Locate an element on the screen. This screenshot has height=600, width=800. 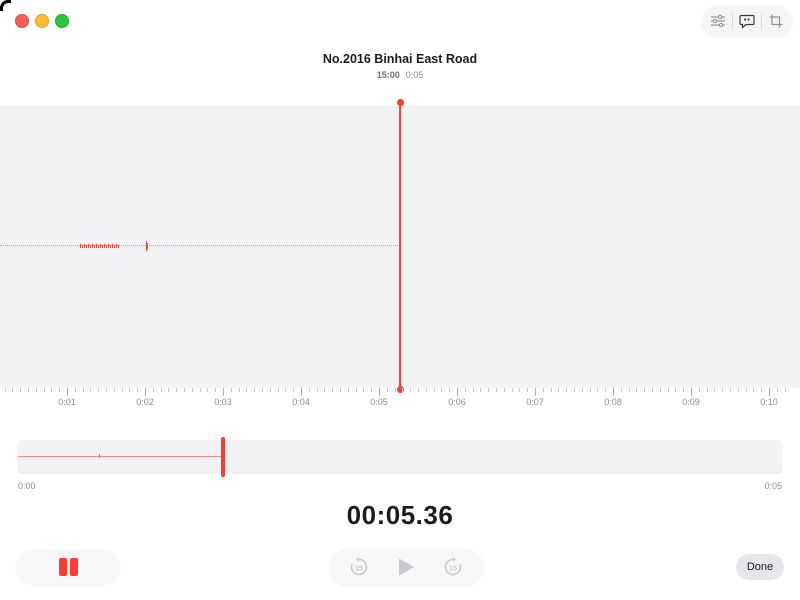
sliders-icon is located at coordinates (718, 21).